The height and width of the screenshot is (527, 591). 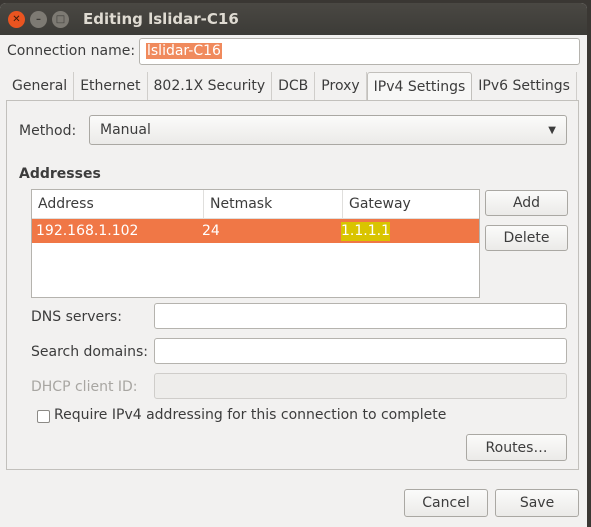 I want to click on method-label: Method:, so click(x=48, y=131).